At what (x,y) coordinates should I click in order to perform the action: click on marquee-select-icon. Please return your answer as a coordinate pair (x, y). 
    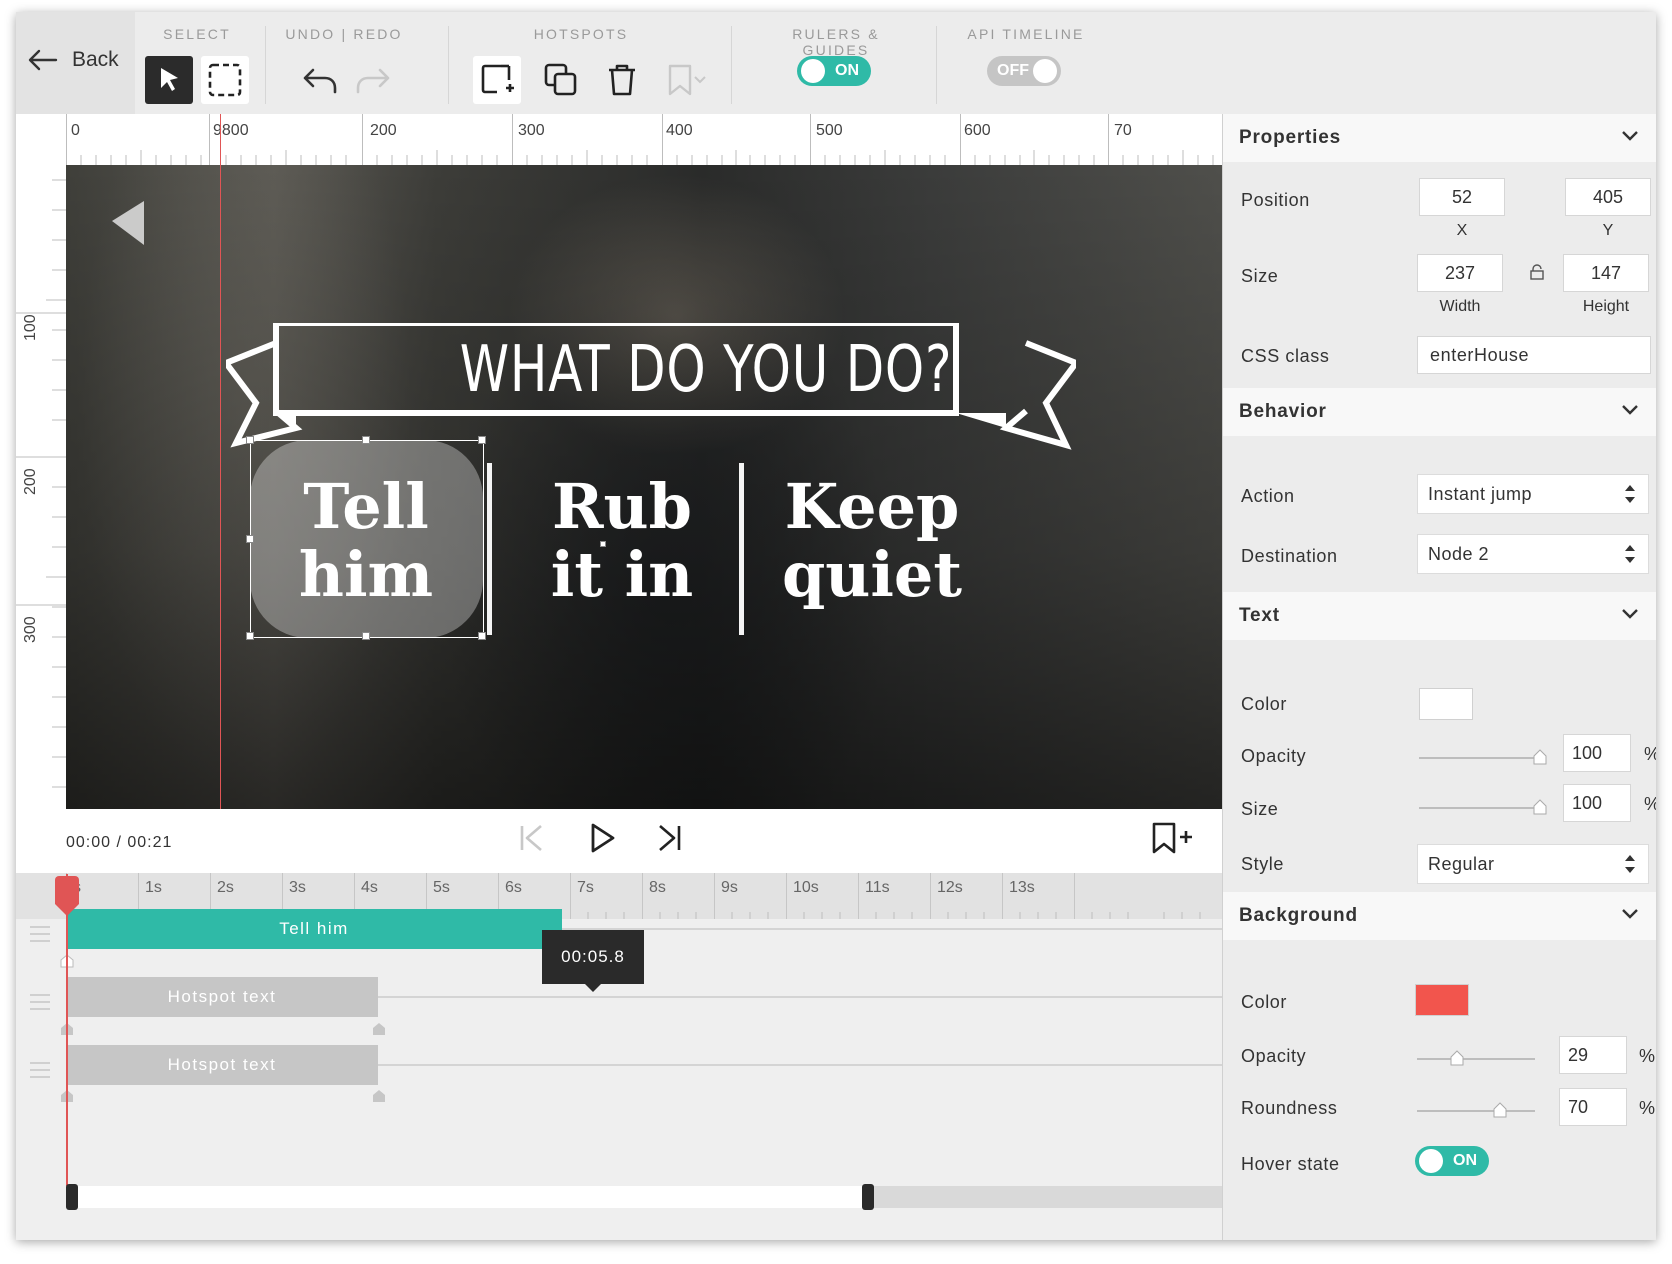
    Looking at the image, I should click on (225, 80).